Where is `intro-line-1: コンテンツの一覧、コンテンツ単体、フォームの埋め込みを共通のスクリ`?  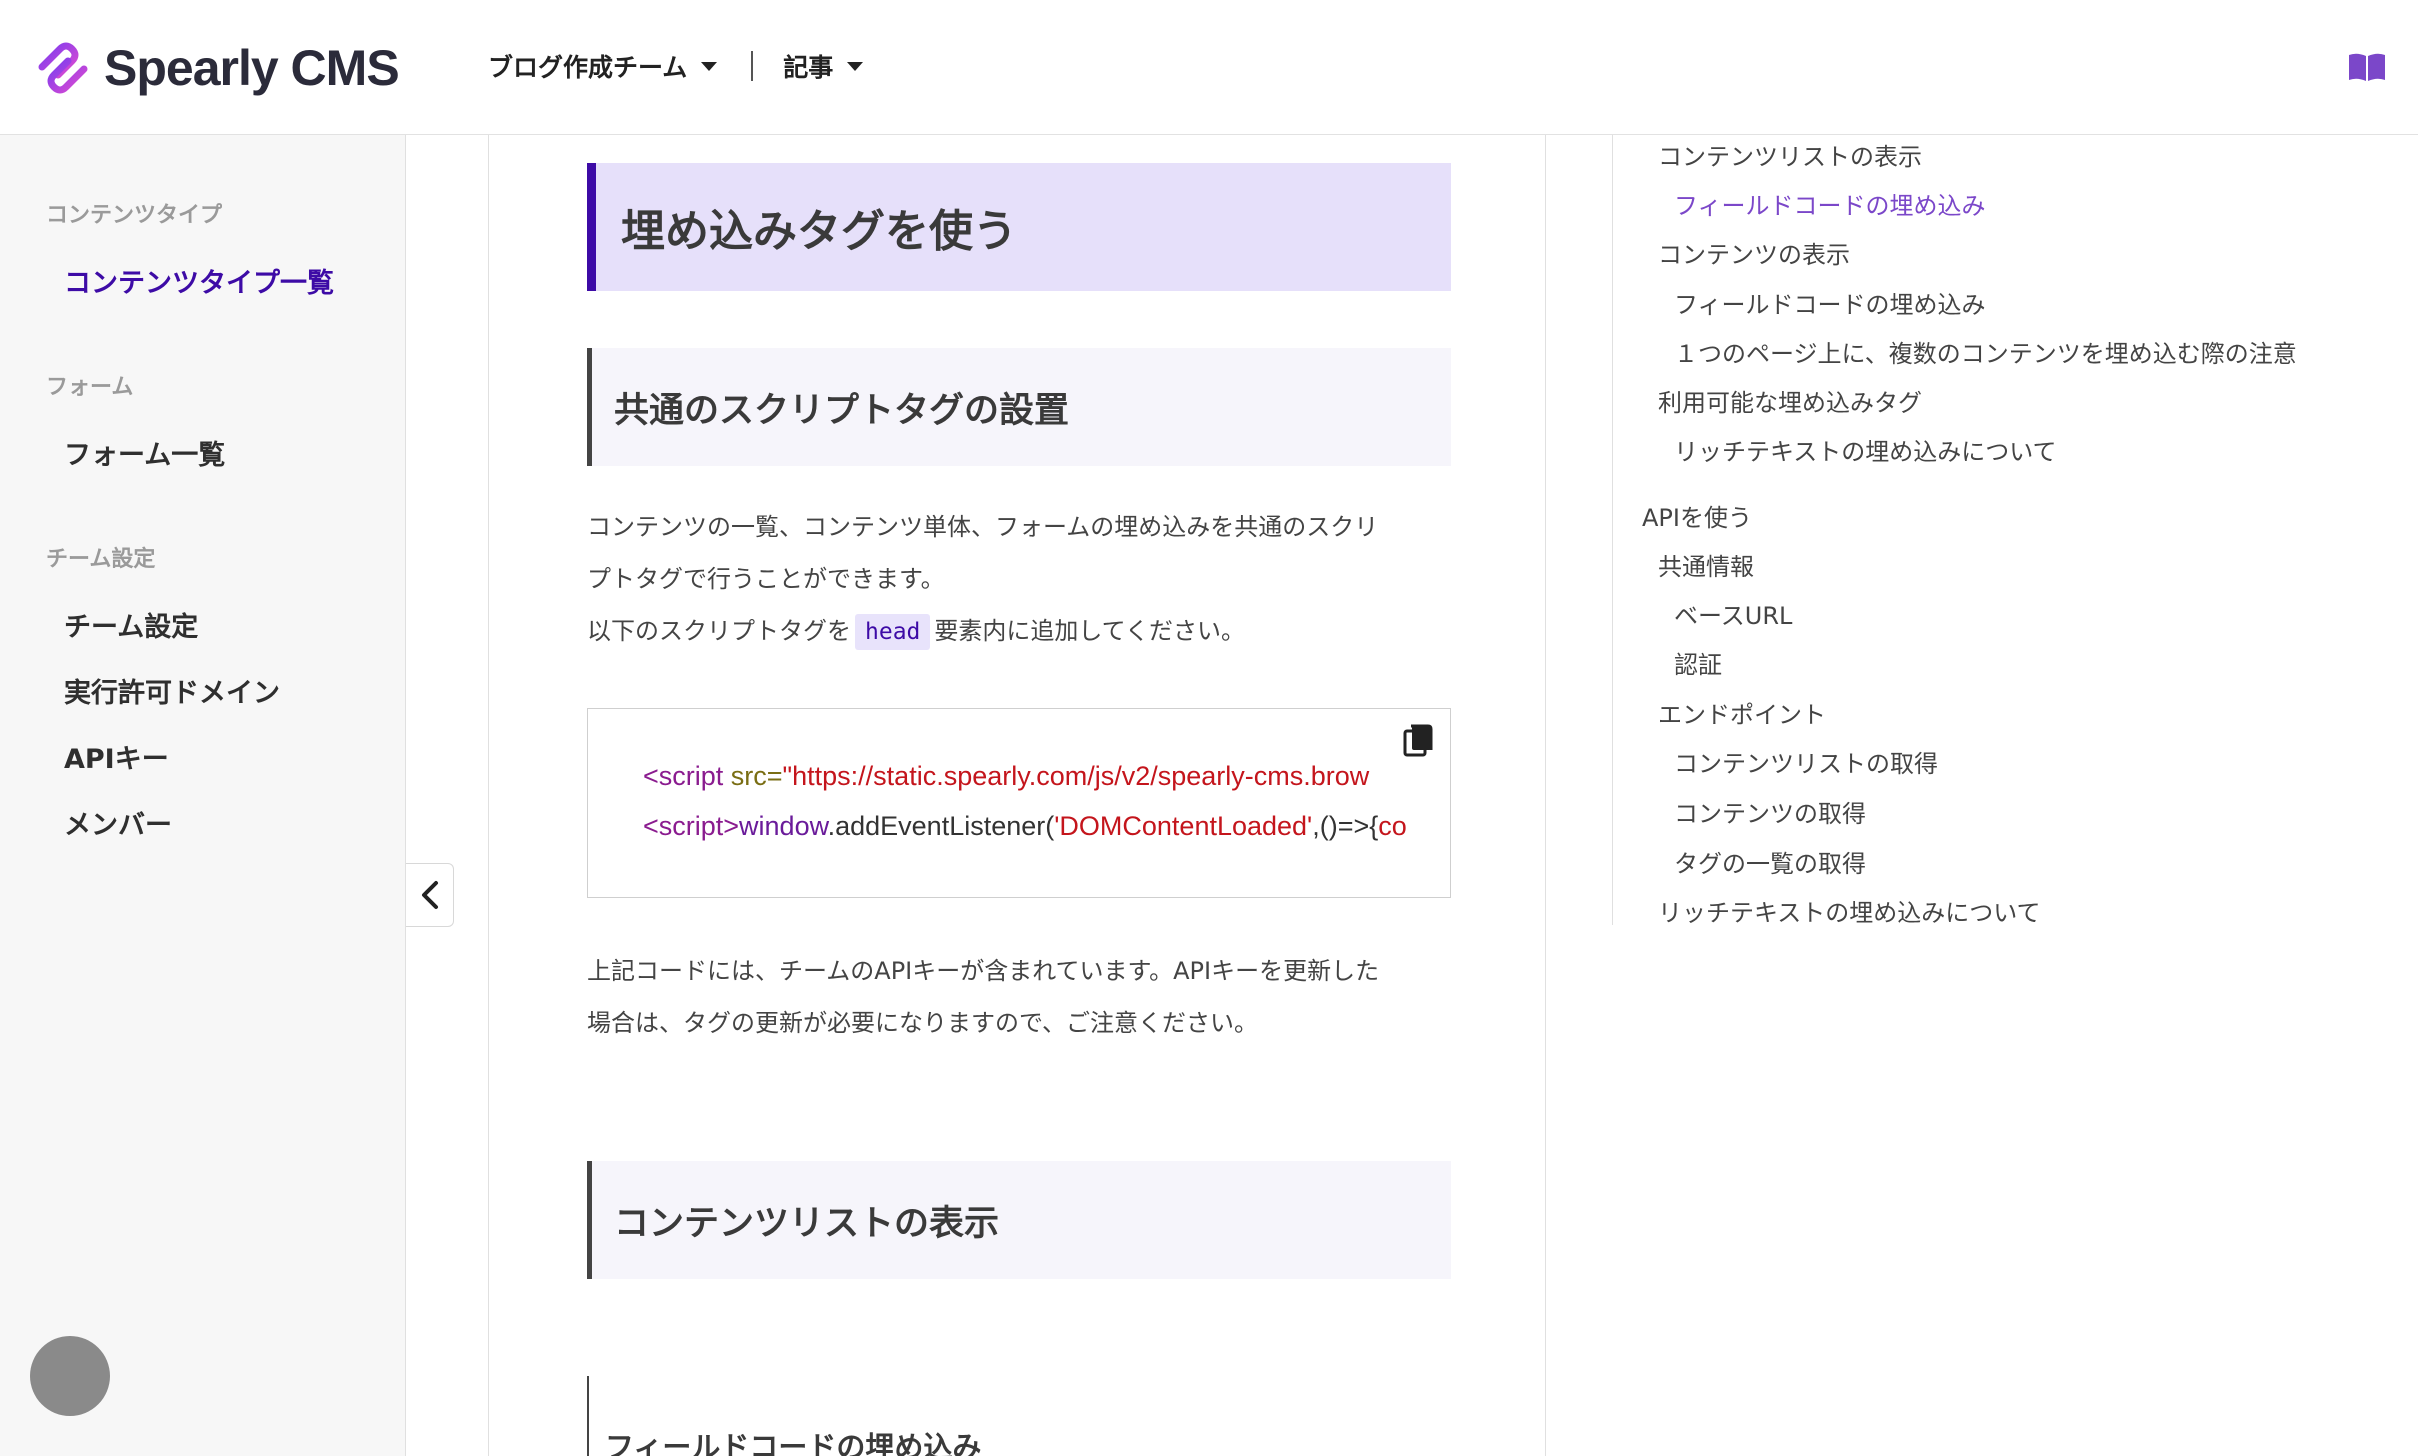
intro-line-1: コンテンツの一覧、コンテンツ単体、フォームの埋め込みを共通のスクリ is located at coordinates (983, 527).